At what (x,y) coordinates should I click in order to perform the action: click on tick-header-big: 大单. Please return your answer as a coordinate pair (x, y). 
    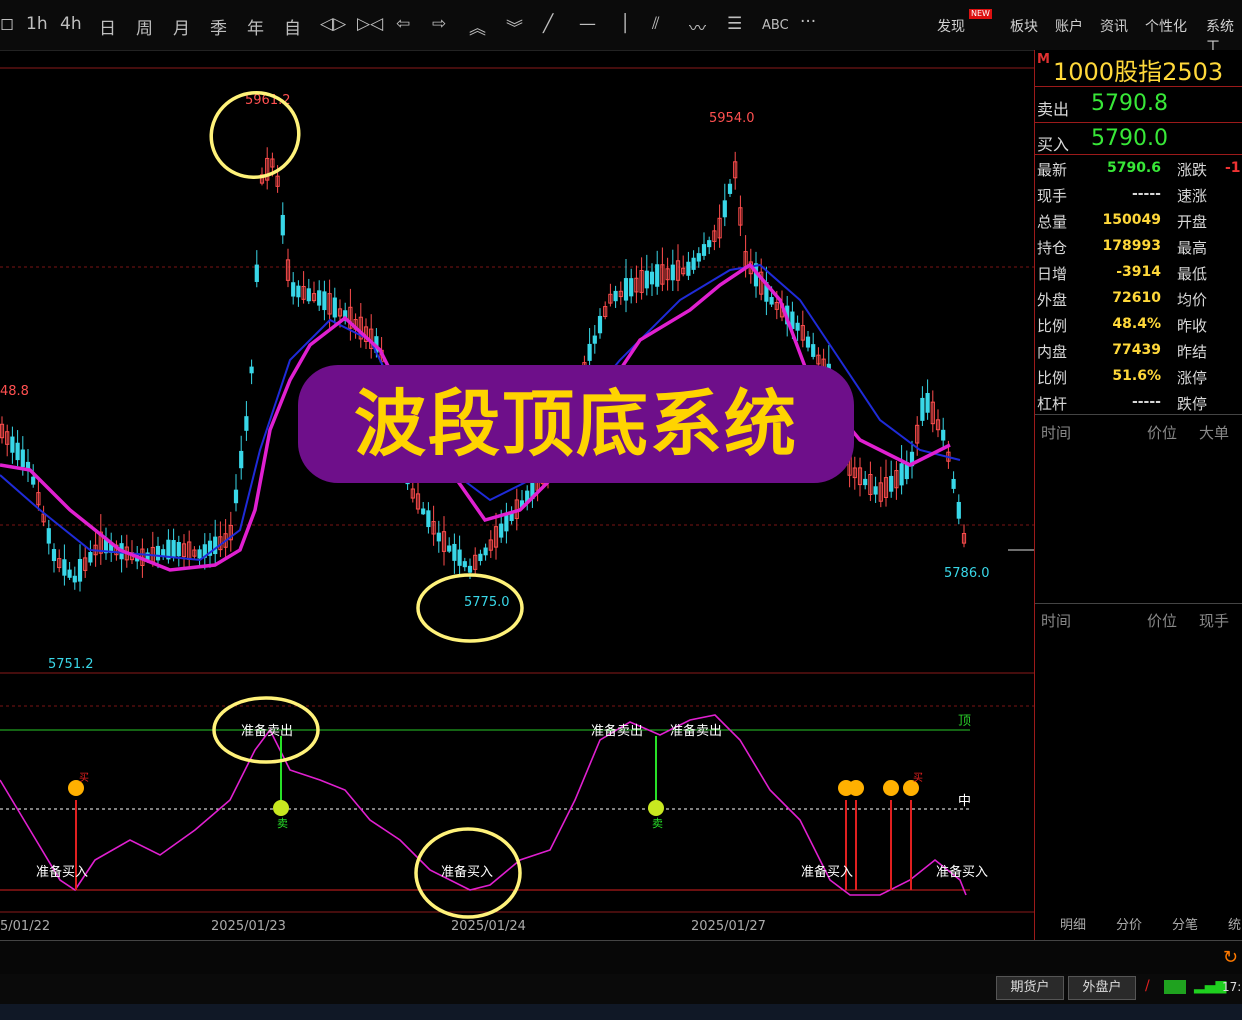
    Looking at the image, I should click on (1214, 433).